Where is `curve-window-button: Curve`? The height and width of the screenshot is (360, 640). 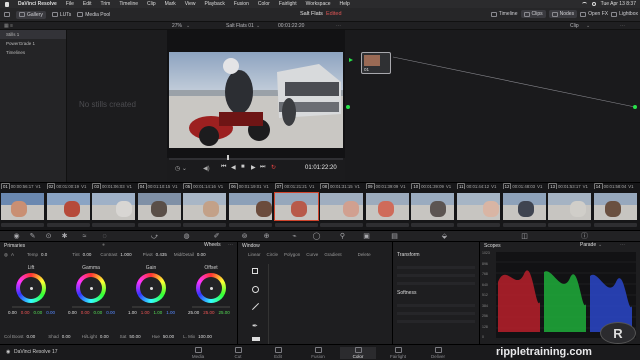
curve-window-button: Curve is located at coordinates (312, 254).